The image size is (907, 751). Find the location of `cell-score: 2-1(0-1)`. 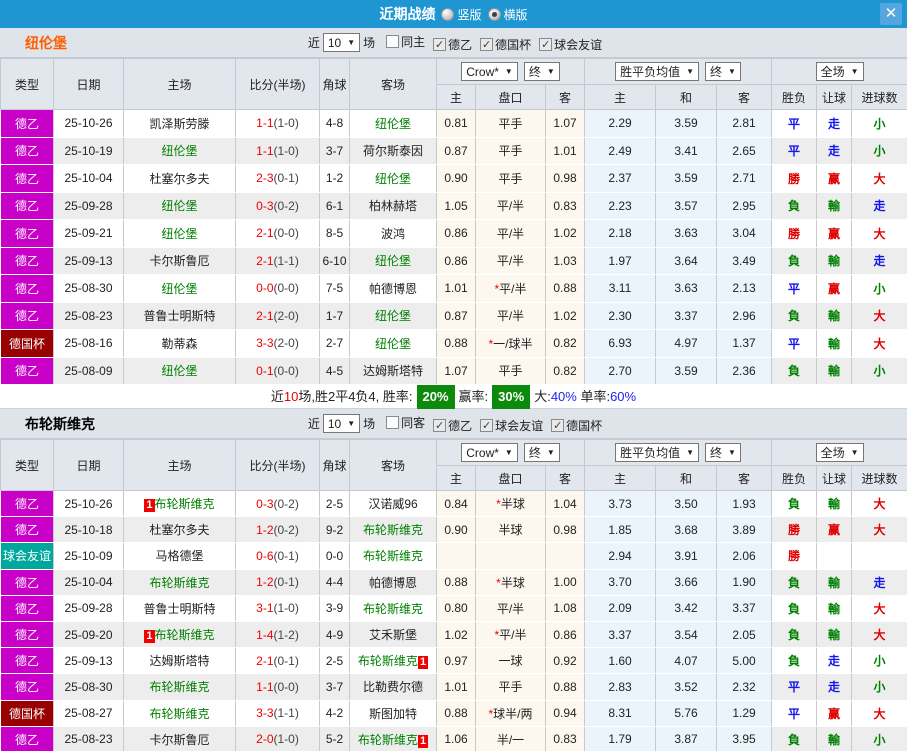

cell-score: 2-1(0-1) is located at coordinates (277, 661).